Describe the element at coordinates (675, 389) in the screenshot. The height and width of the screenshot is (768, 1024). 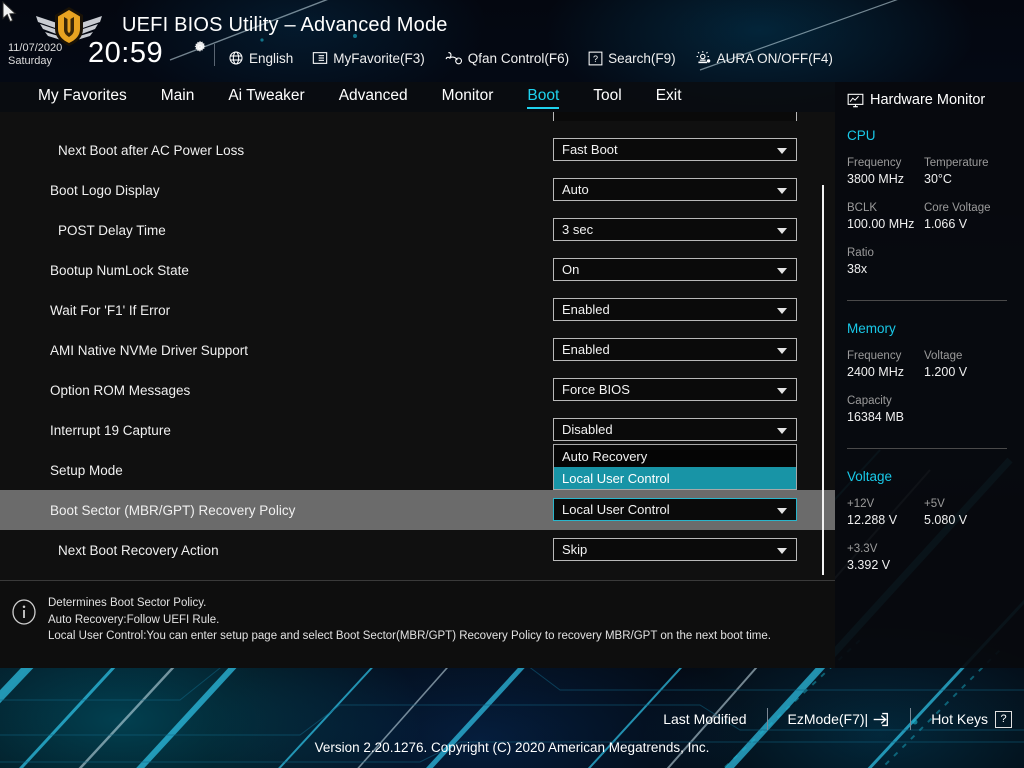
I see `combo-option-rom-messages: Force BIOS` at that location.